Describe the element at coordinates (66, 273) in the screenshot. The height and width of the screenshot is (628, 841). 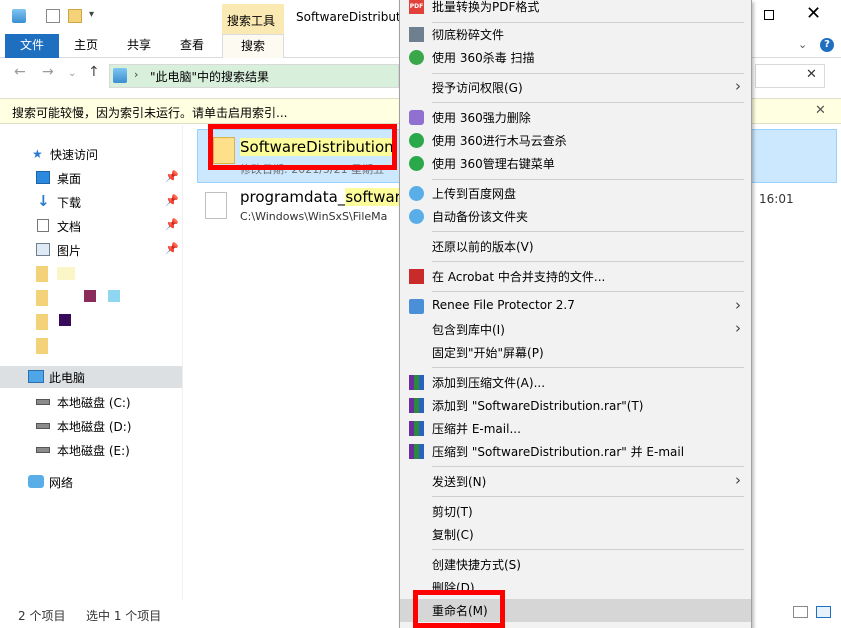
I see `obscured-label` at that location.